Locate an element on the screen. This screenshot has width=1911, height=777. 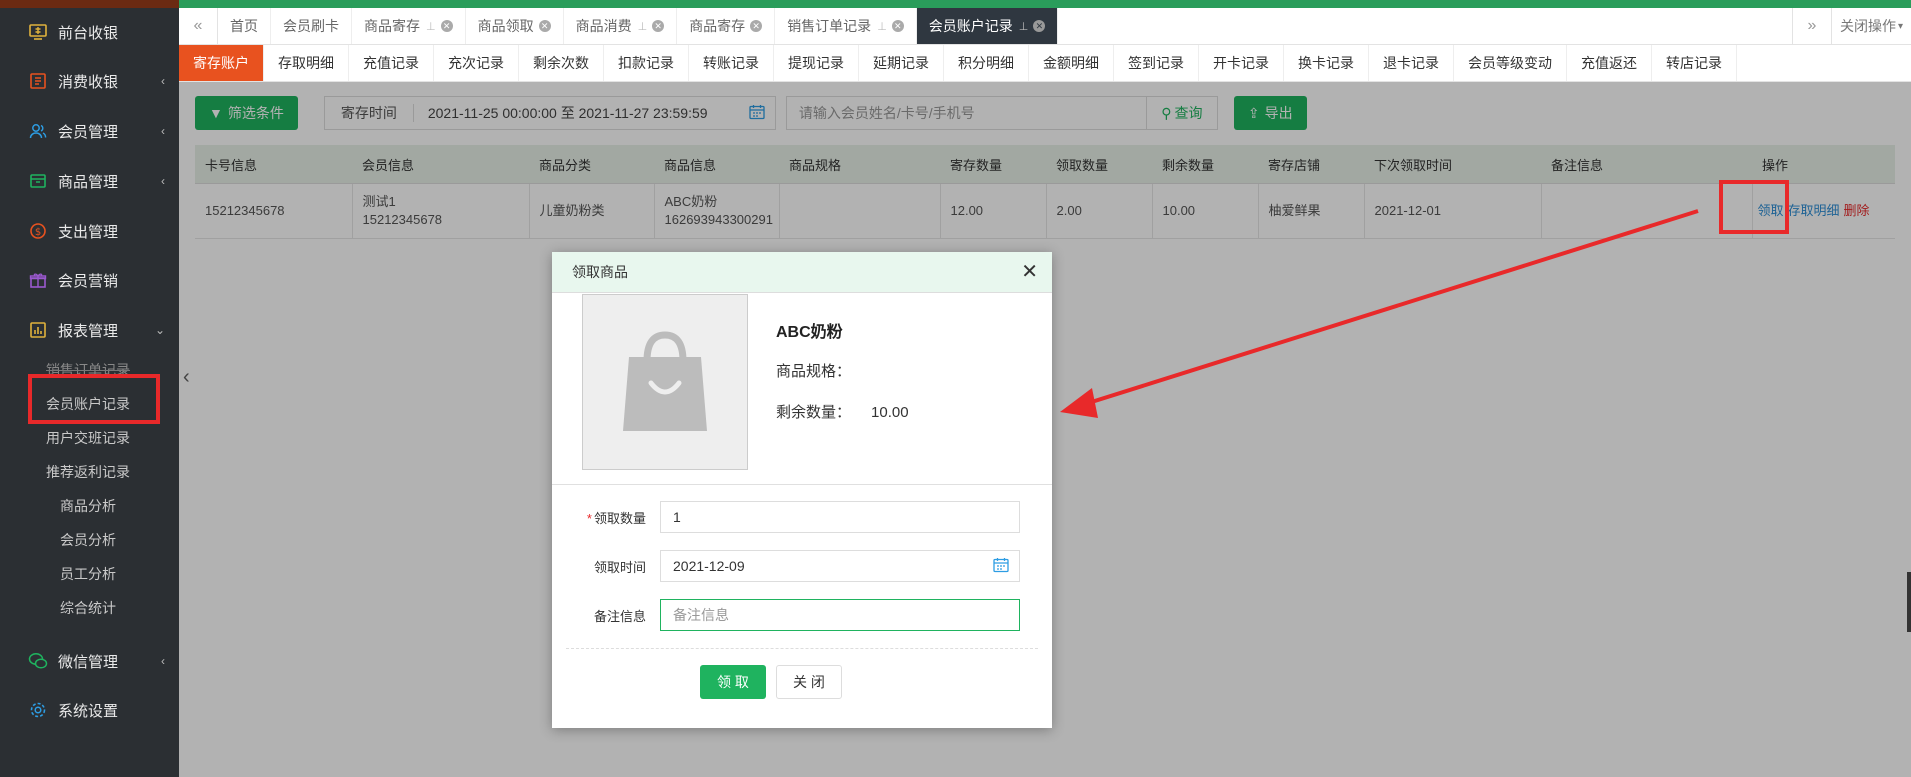
note-field is located at coordinates (840, 615).